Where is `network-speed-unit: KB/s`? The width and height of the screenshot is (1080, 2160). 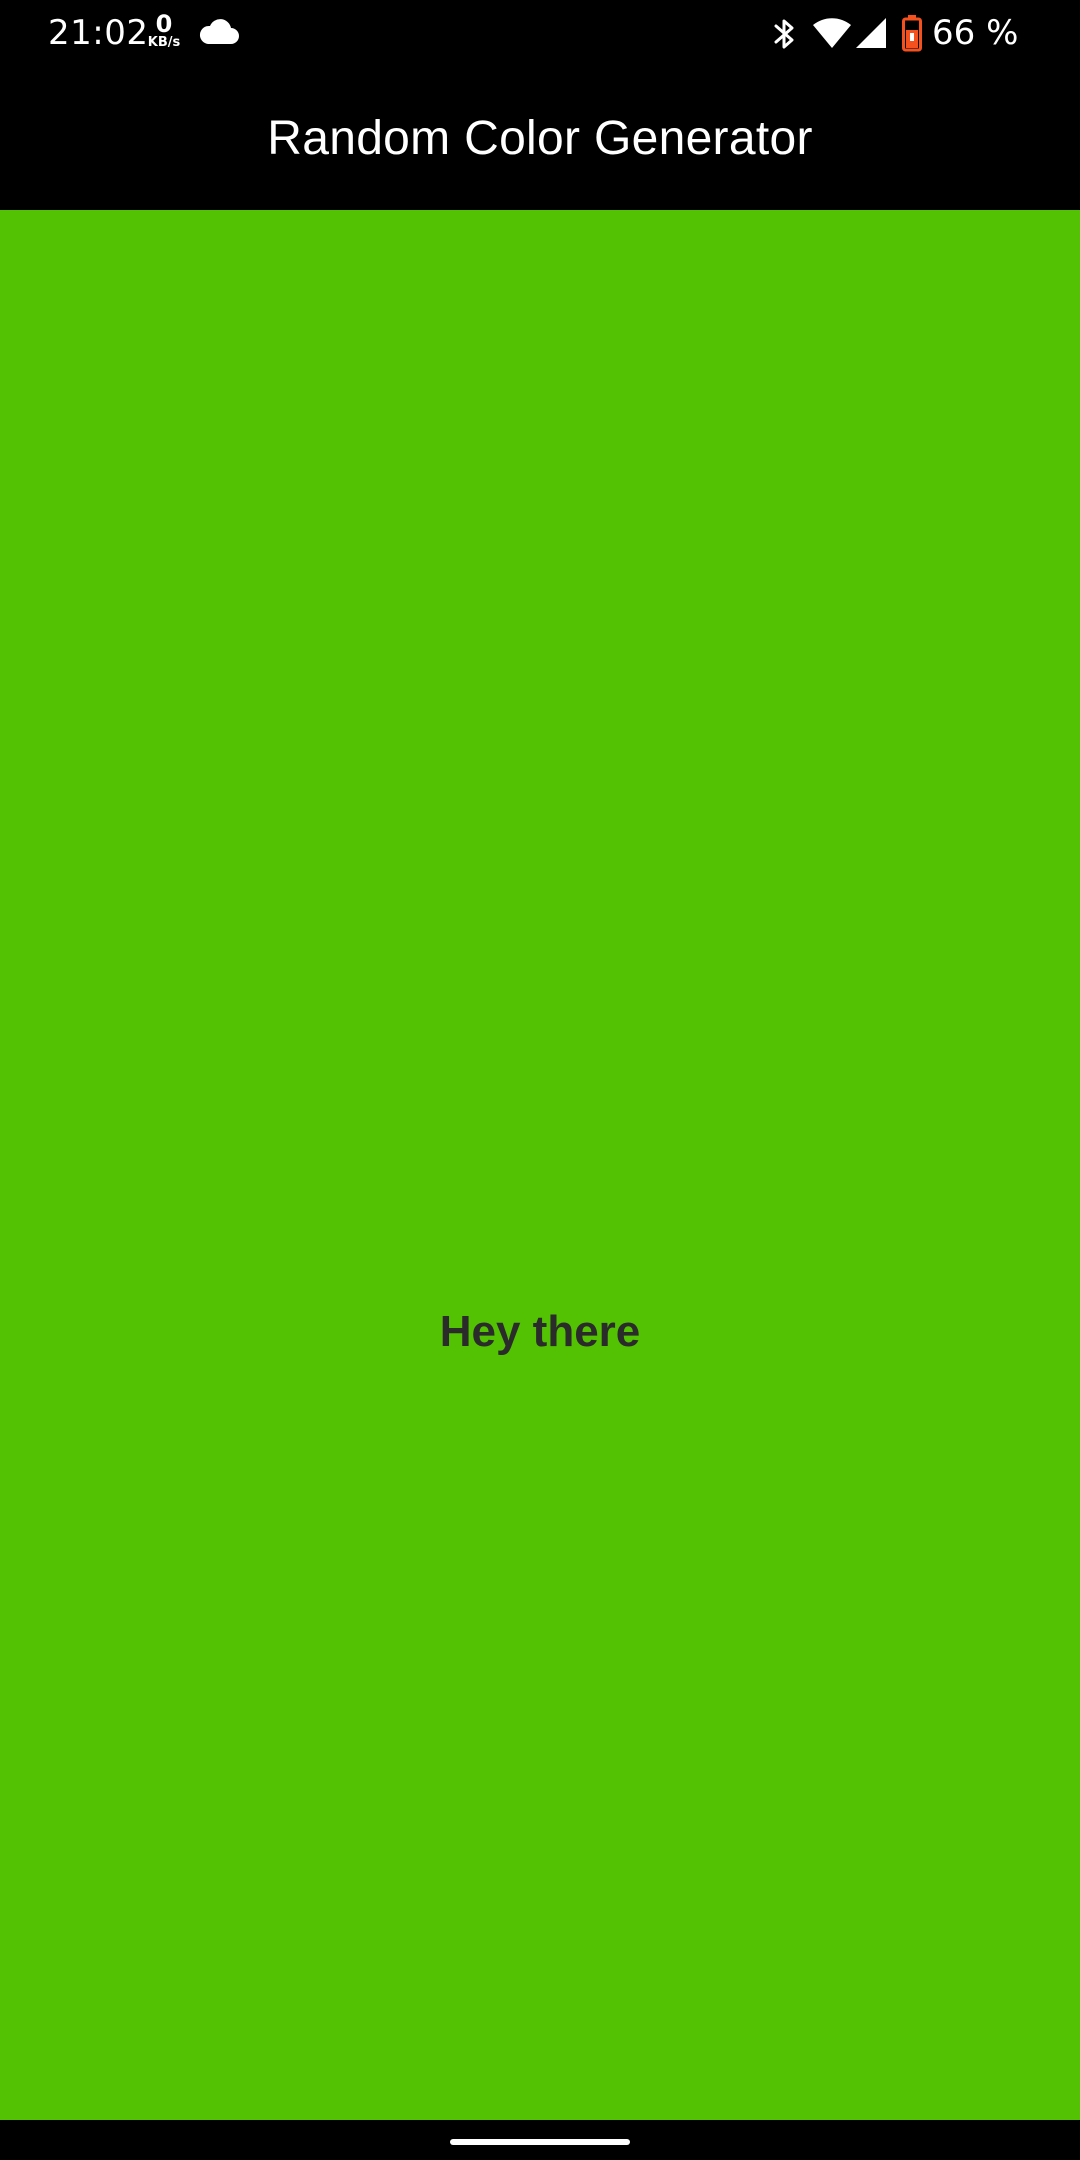
network-speed-unit: KB/s is located at coordinates (164, 42).